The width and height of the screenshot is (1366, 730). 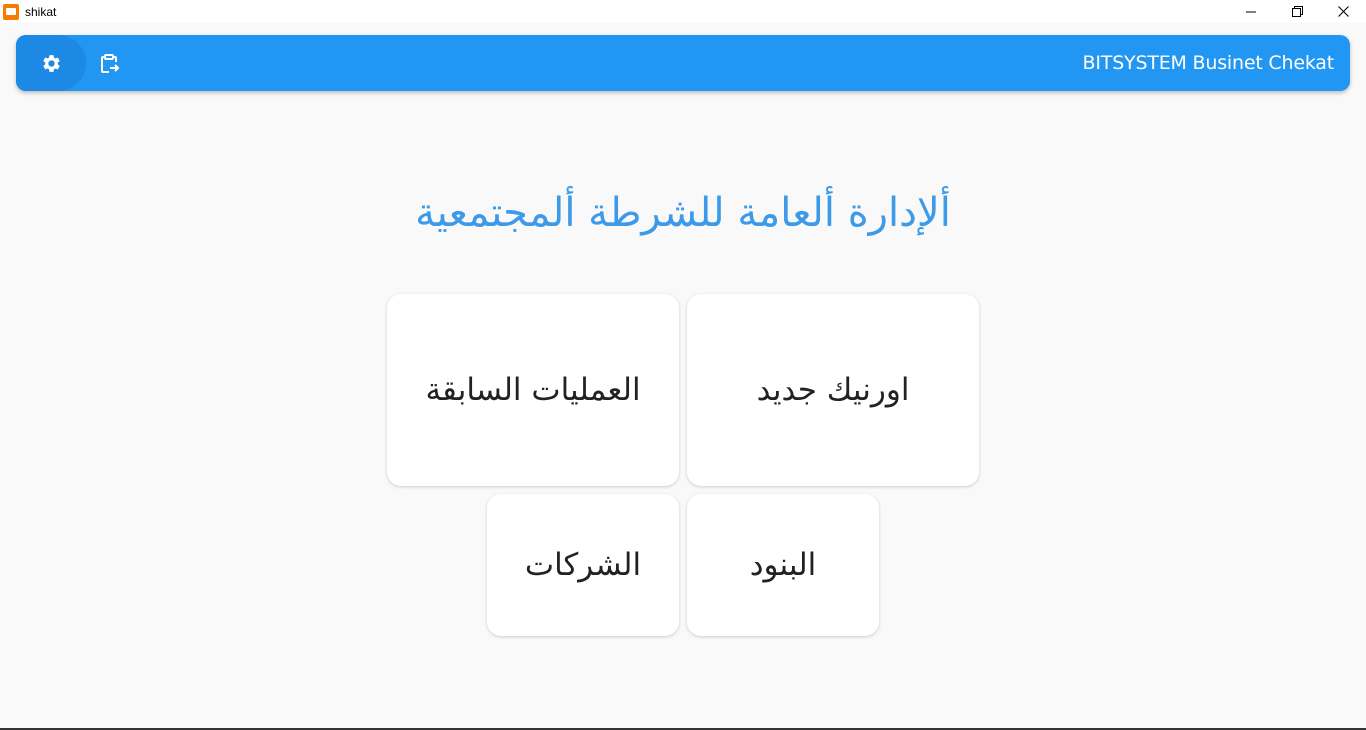 I want to click on settings-button, so click(x=51, y=63).